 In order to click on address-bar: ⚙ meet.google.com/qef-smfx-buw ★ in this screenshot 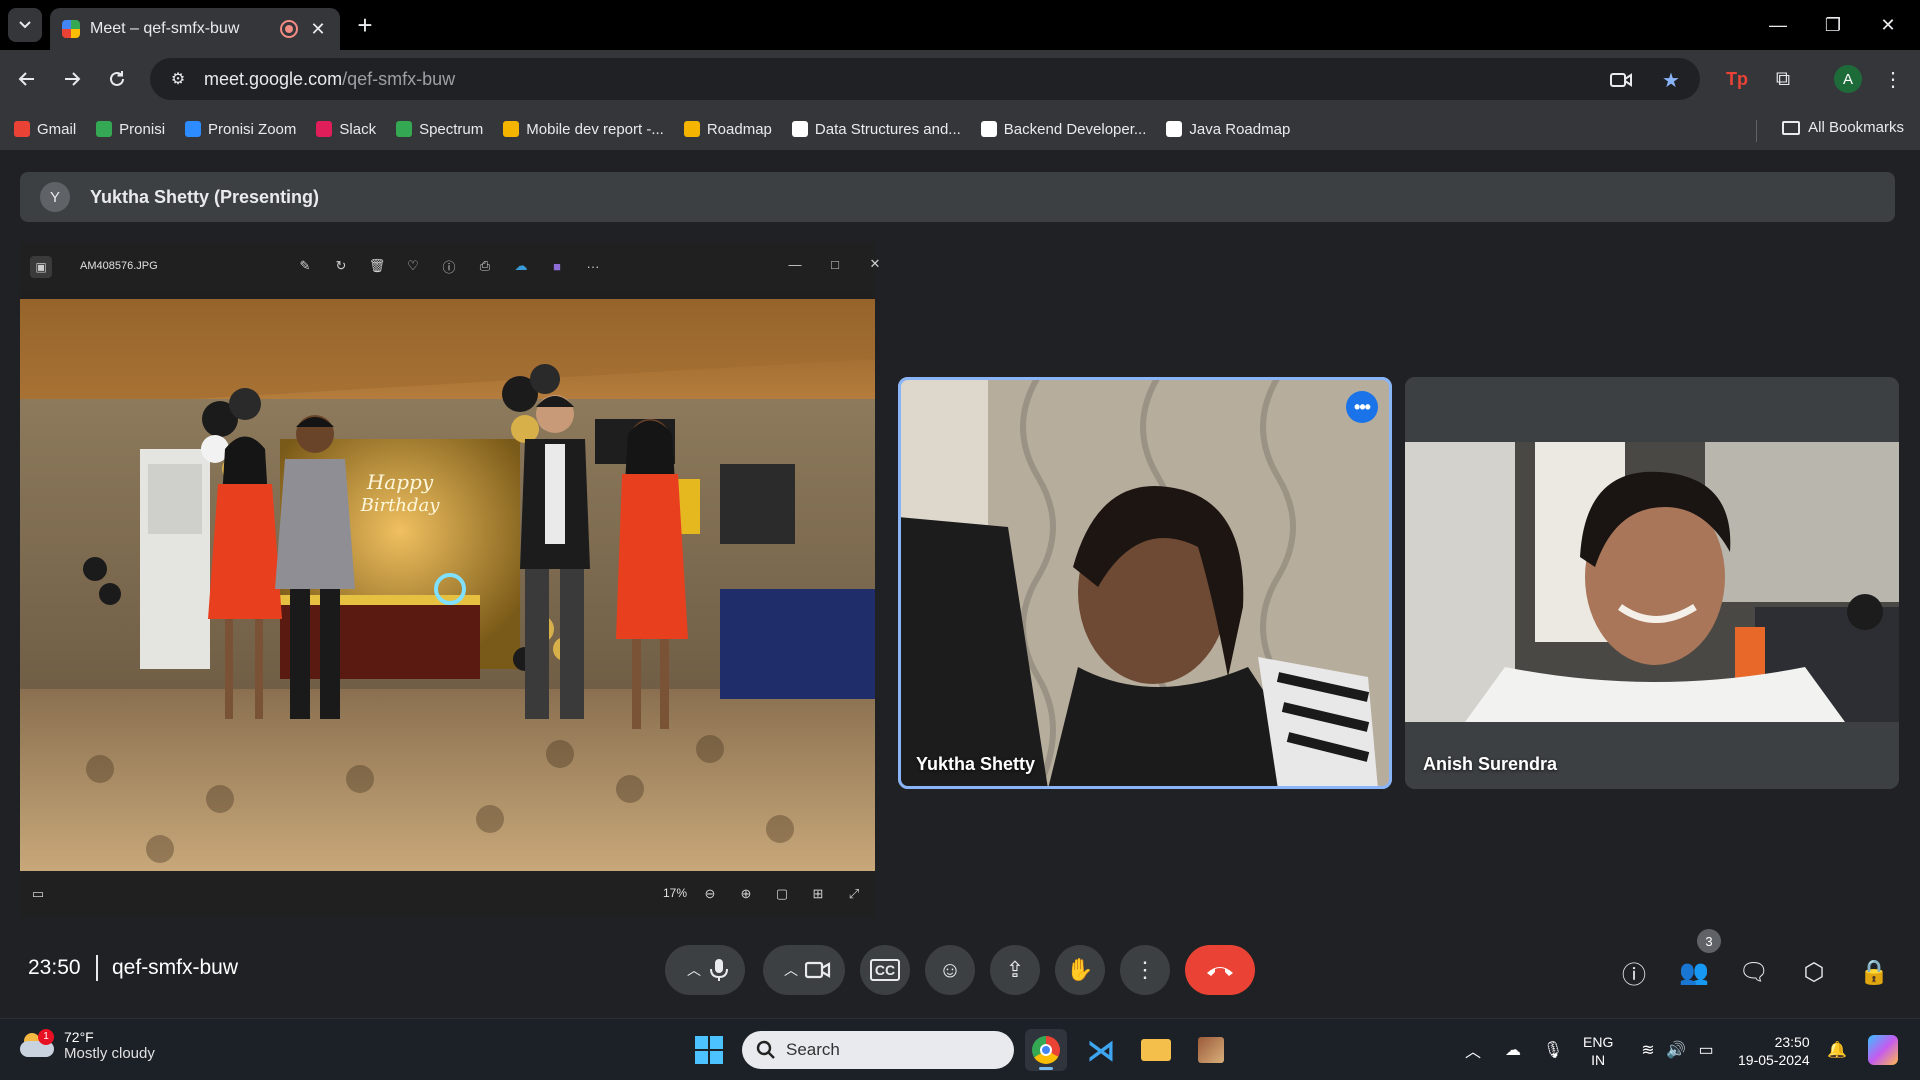, I will do `click(925, 79)`.